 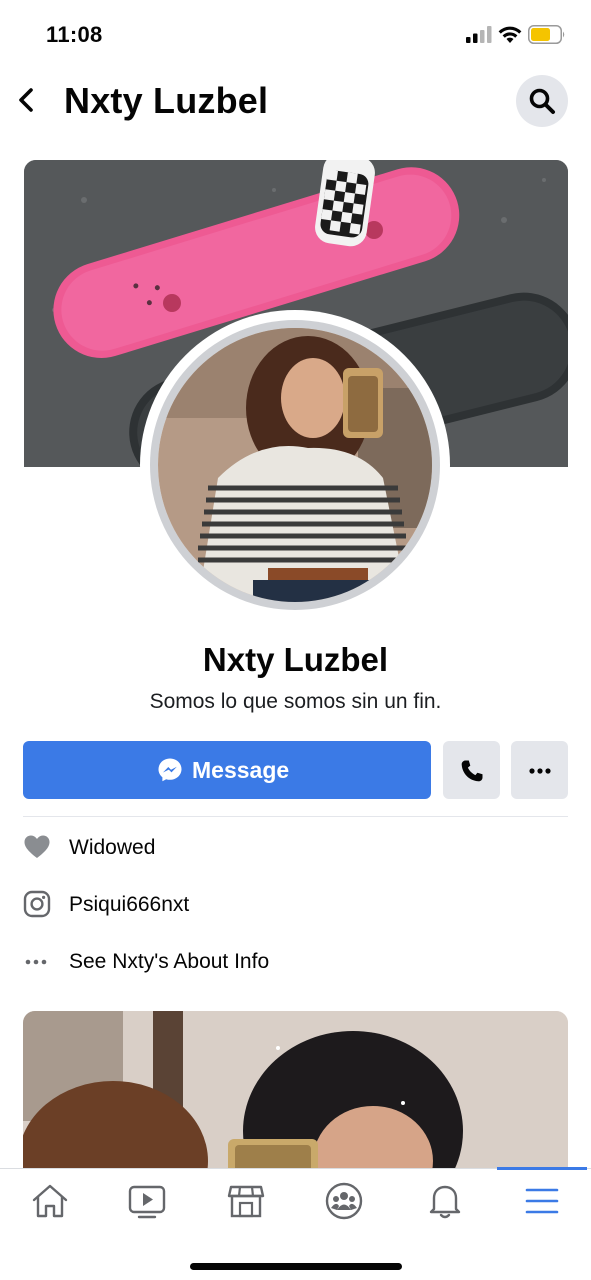 I want to click on marketplace-icon, so click(x=246, y=1201).